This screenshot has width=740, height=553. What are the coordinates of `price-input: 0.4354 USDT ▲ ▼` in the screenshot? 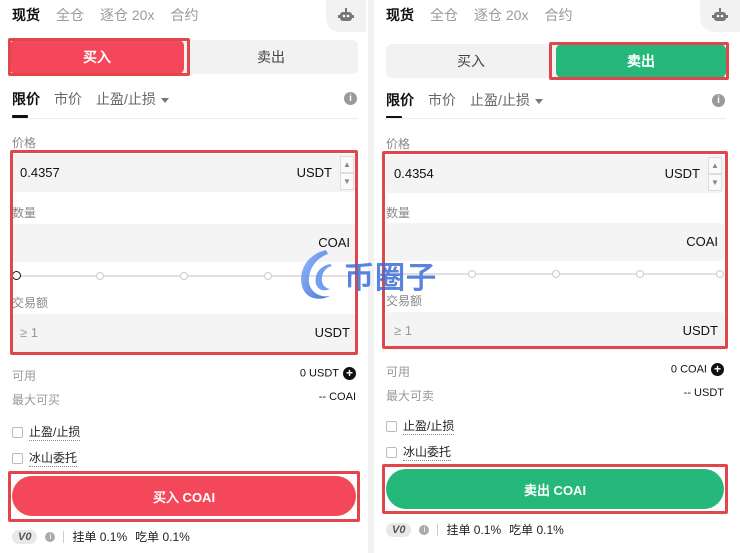 It's located at (555, 174).